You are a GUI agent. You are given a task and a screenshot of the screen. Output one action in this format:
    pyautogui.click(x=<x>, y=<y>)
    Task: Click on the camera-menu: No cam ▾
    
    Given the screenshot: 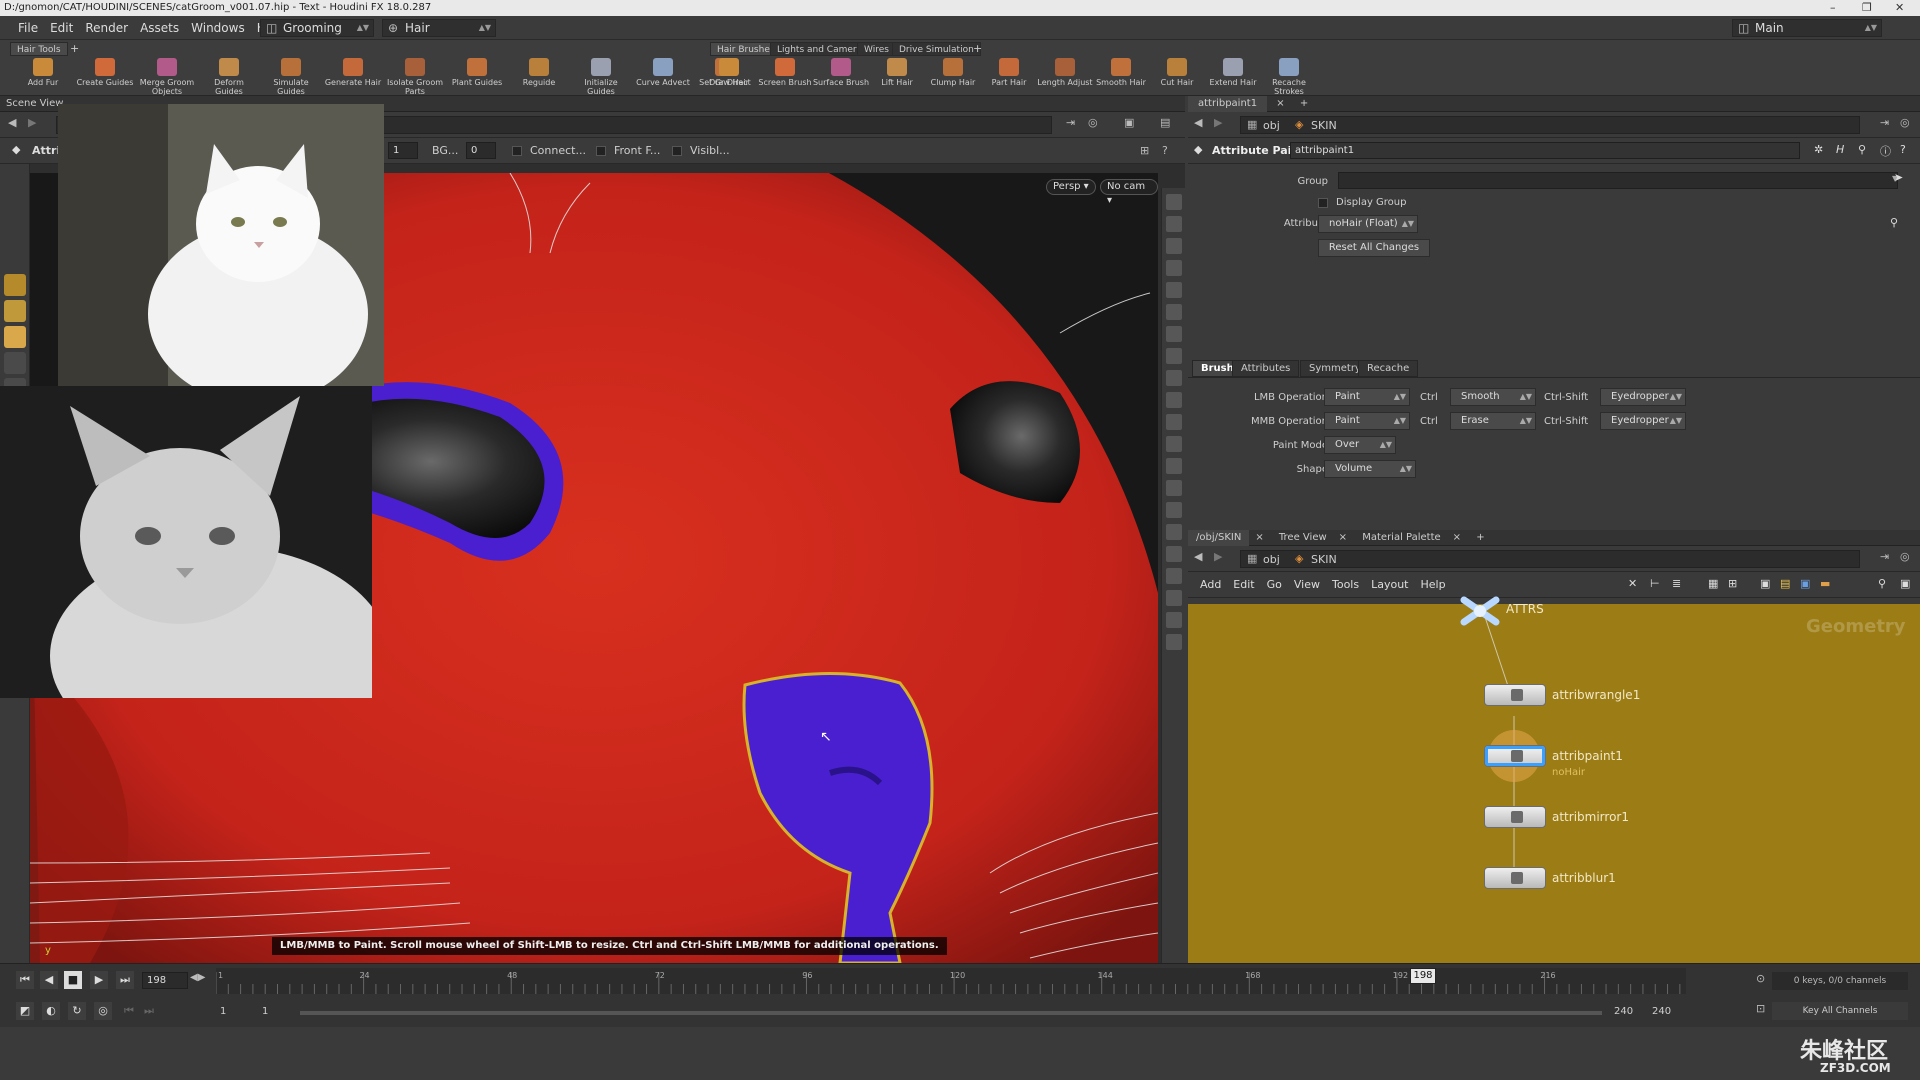 What is the action you would take?
    pyautogui.click(x=1129, y=192)
    